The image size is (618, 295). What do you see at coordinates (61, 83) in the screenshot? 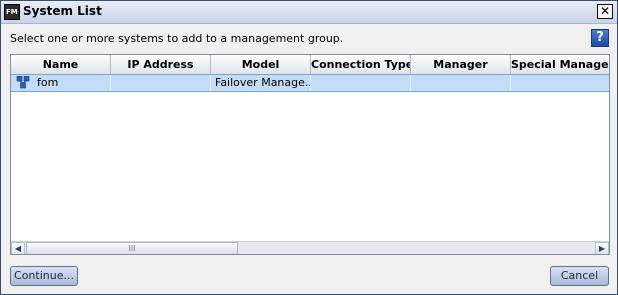
I see `cell-name: fom` at bounding box center [61, 83].